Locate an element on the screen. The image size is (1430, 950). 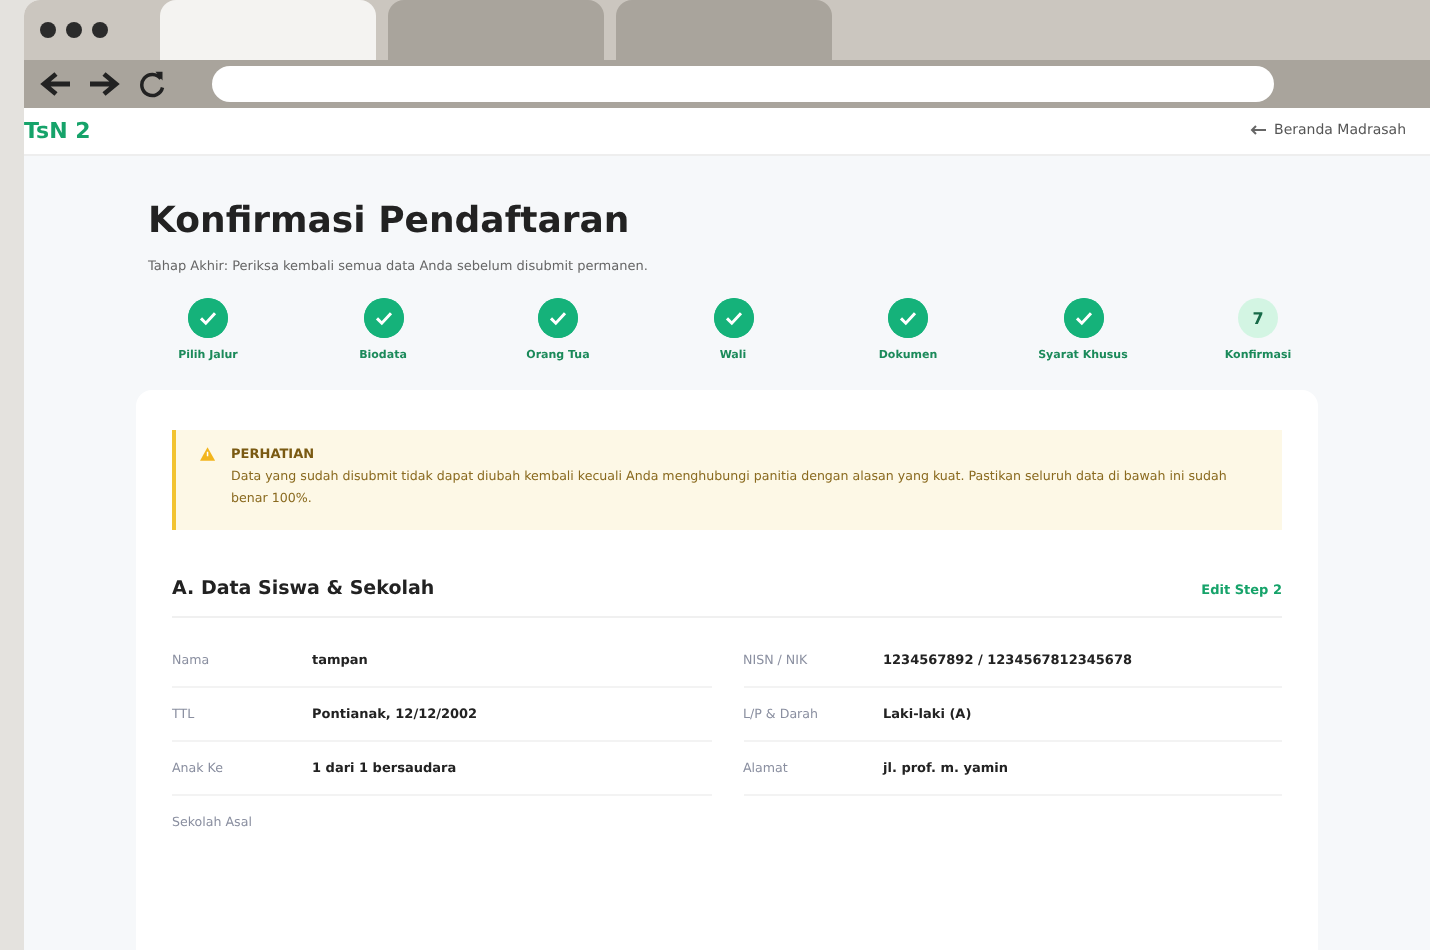
back-arrow-icon is located at coordinates (56, 84).